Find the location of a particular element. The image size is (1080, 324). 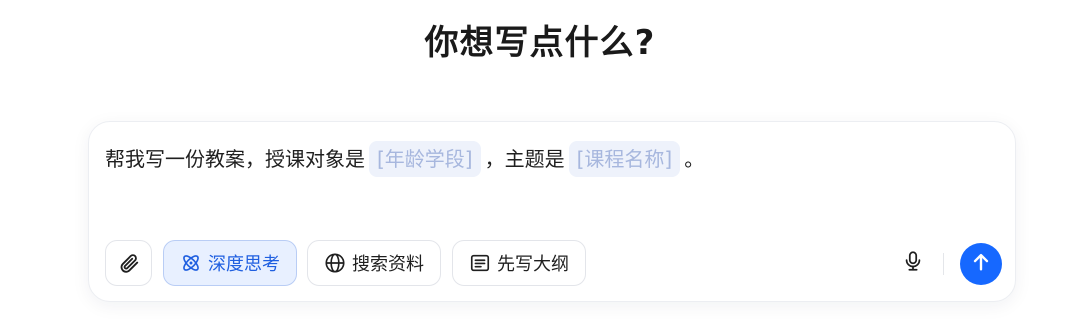

outline-first-button: 先写大纲 is located at coordinates (519, 263).